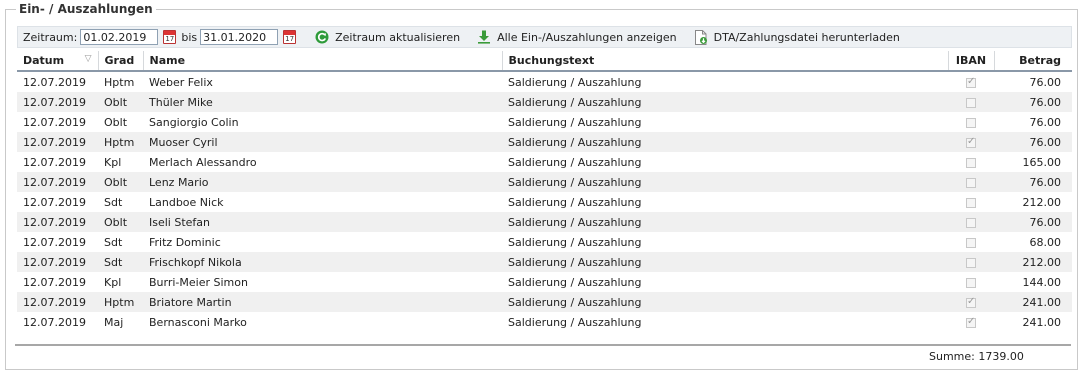 The image size is (1084, 383). What do you see at coordinates (239, 37) in the screenshot?
I see `to-date-input` at bounding box center [239, 37].